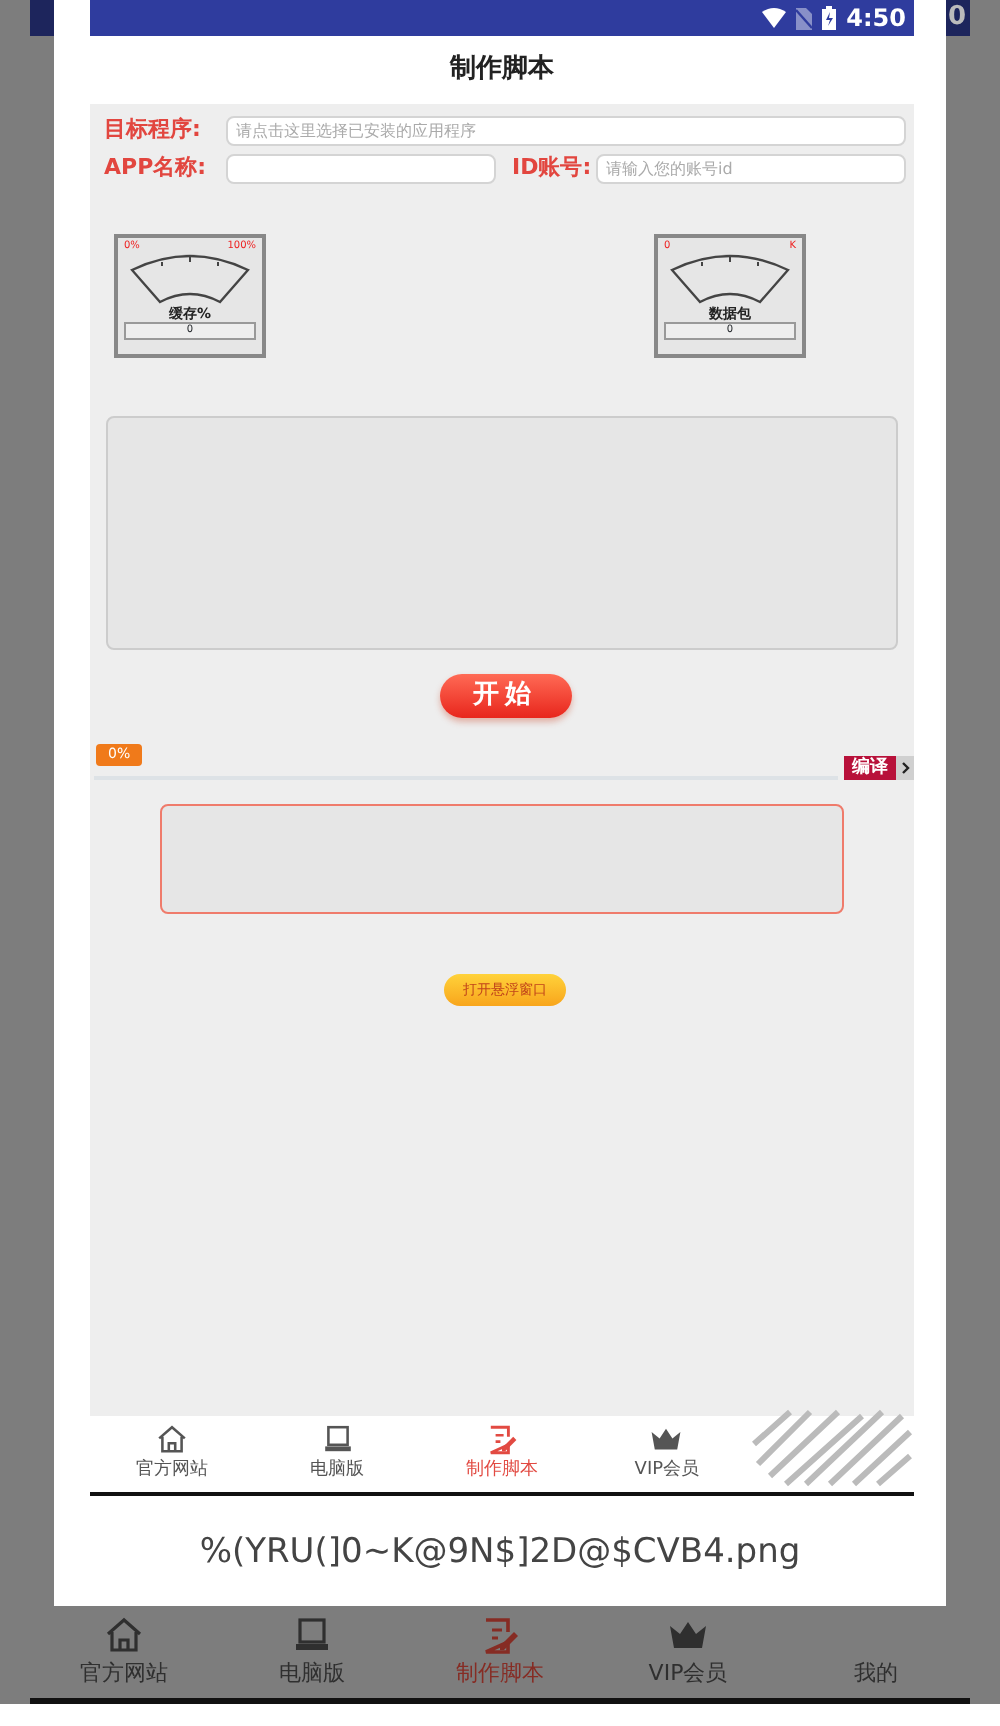 The width and height of the screenshot is (1000, 1726). Describe the element at coordinates (774, 18) in the screenshot. I see `wifi-icon` at that location.